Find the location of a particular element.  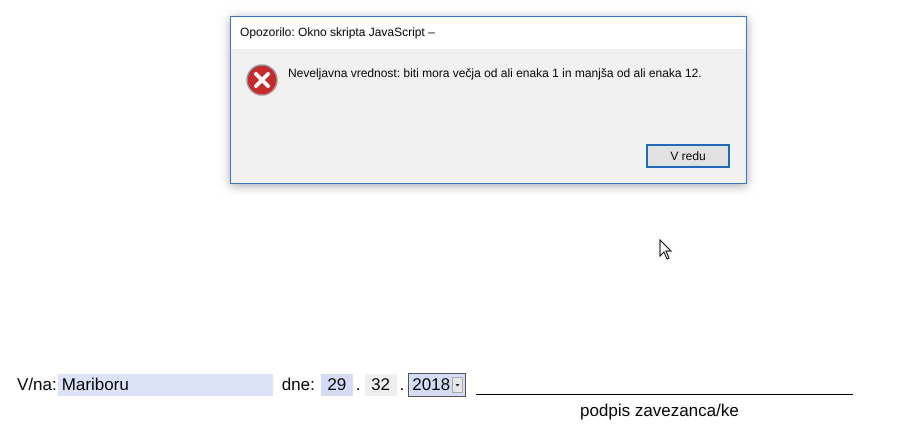

error-message: Neveljavna vrednost: biti mora večja od ali enaka 1 in manjša od ali enaka 12. is located at coordinates (495, 72).